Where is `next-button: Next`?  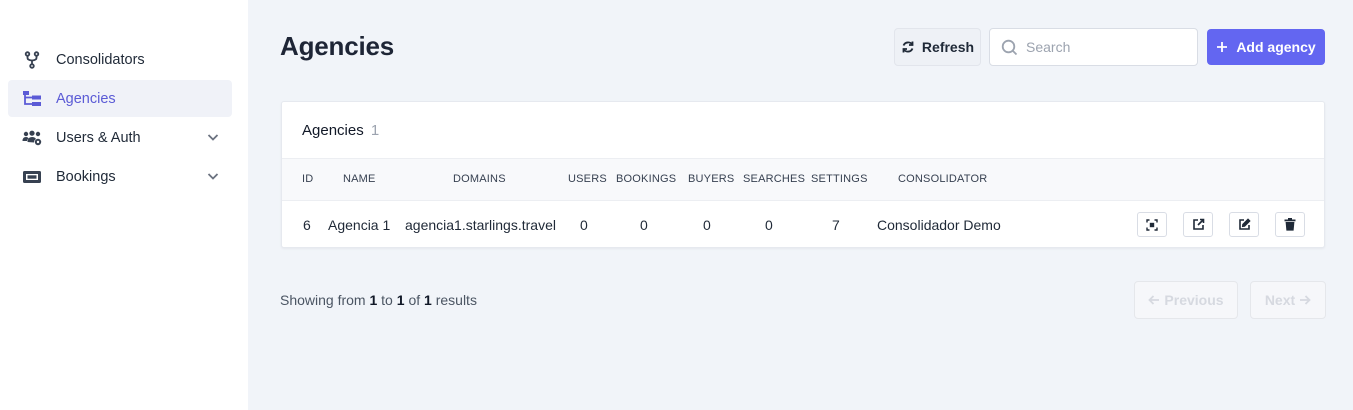 next-button: Next is located at coordinates (1288, 300).